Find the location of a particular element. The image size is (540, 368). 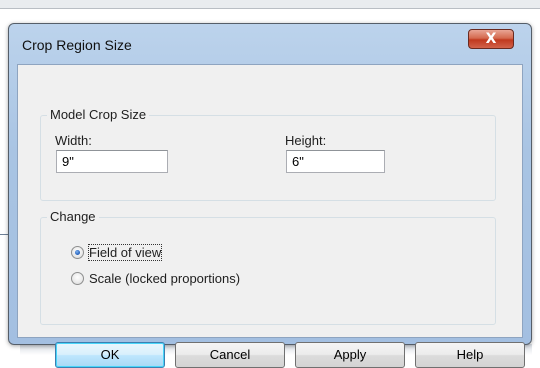

apply-button: Apply is located at coordinates (350, 355).